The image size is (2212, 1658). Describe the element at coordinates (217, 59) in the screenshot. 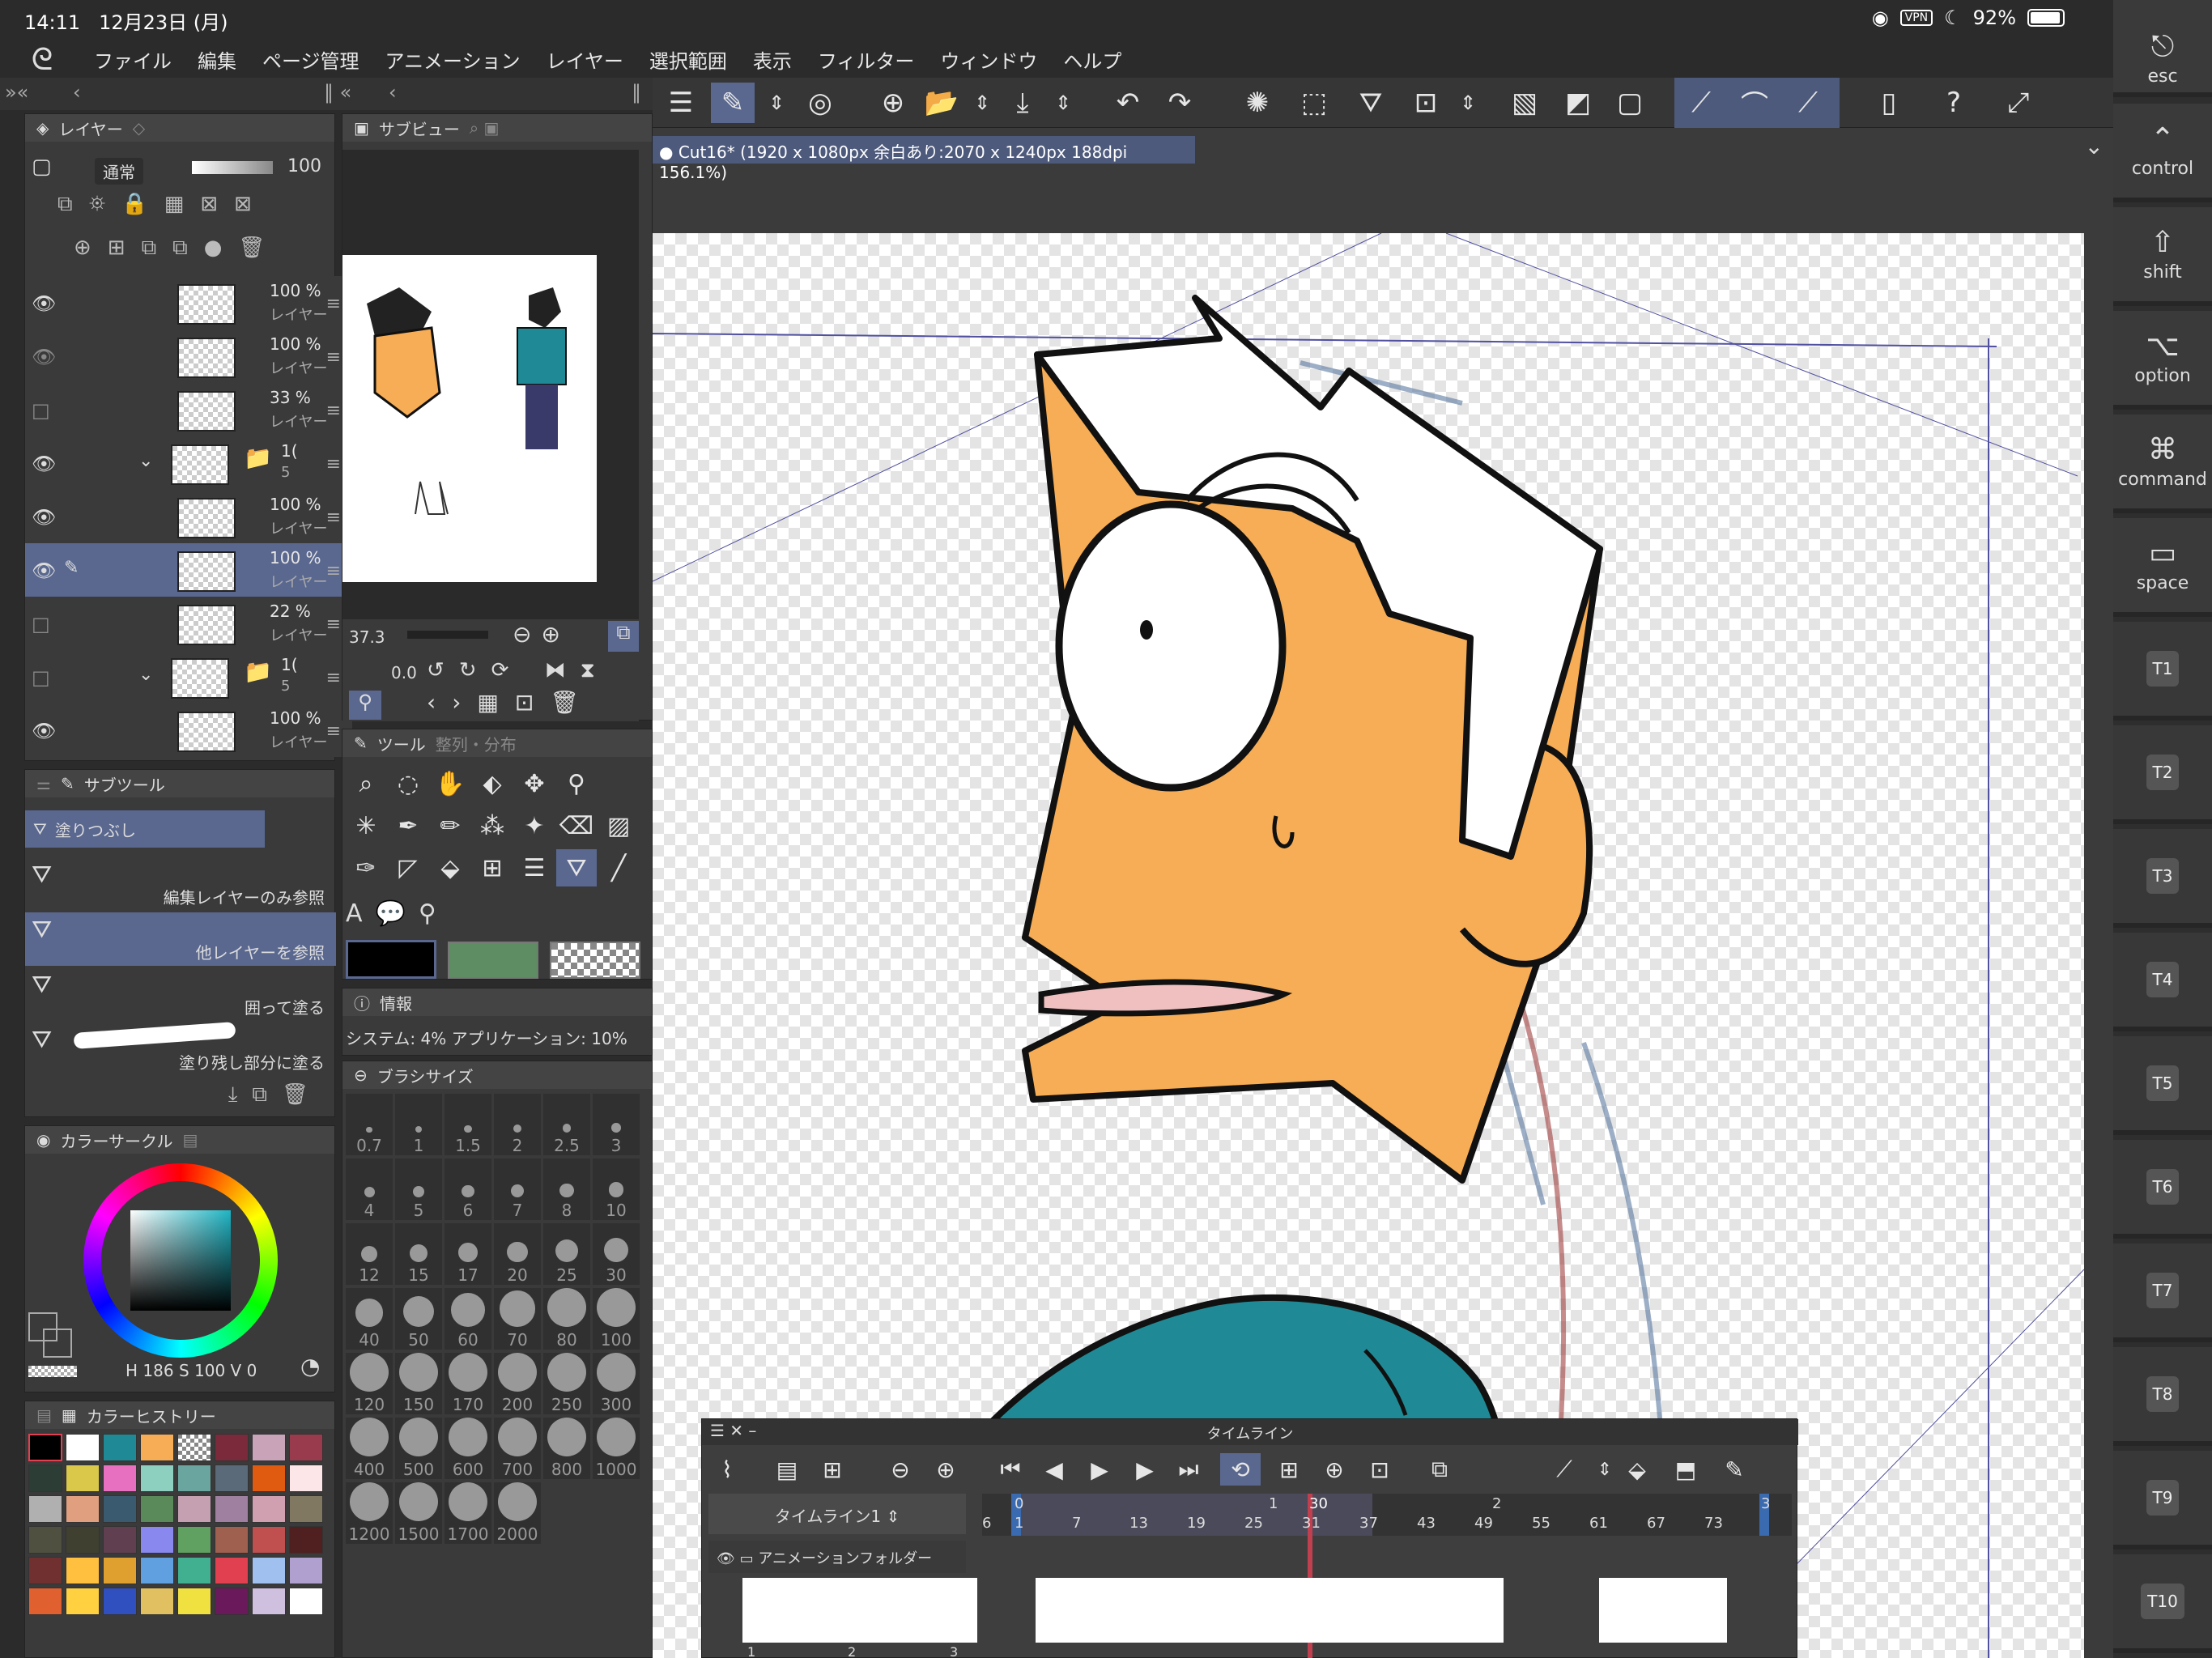

I see `menu-edit: 編集` at that location.